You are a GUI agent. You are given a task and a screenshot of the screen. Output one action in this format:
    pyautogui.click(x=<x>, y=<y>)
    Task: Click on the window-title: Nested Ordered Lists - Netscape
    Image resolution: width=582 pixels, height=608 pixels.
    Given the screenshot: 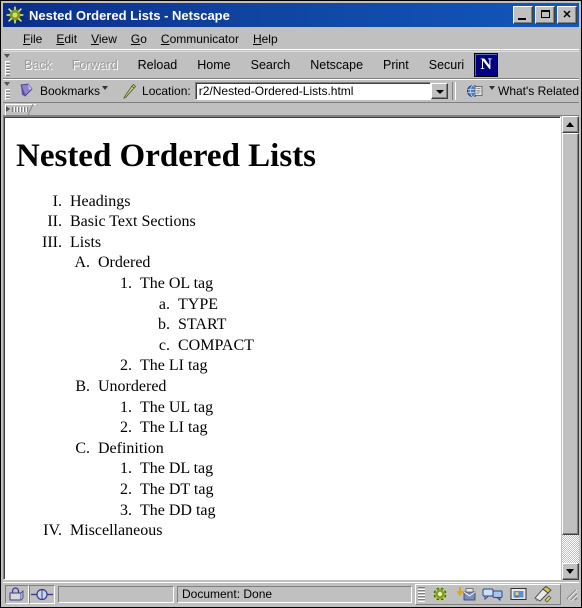 What is the action you would take?
    pyautogui.click(x=129, y=15)
    